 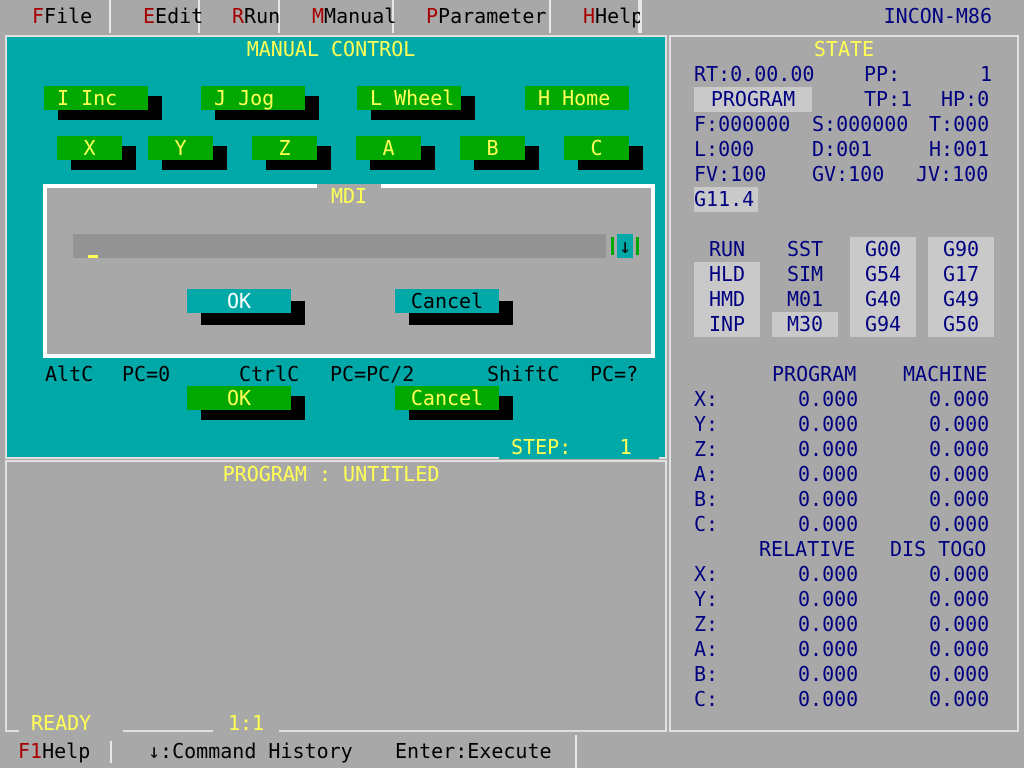 I want to click on menu-parameter: PParameter, so click(x=472, y=16).